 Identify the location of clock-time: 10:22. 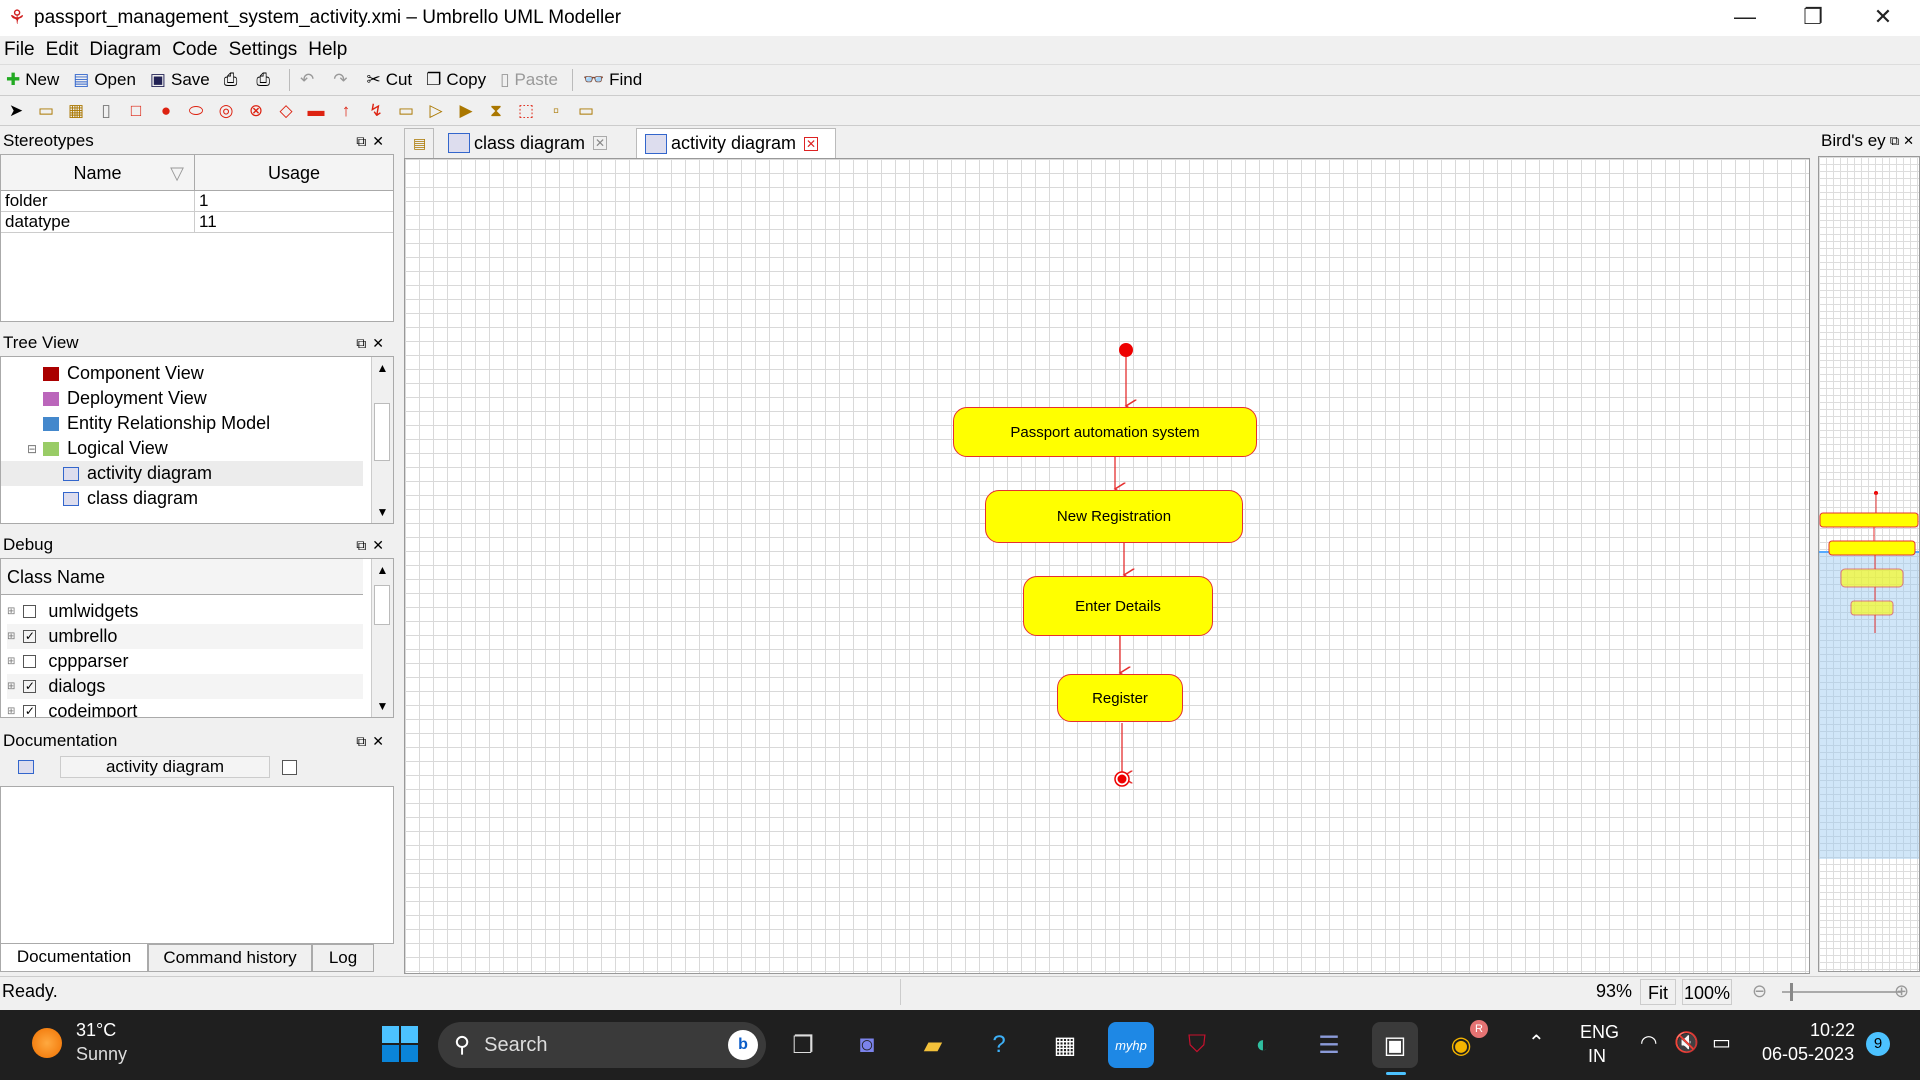
(1832, 1030).